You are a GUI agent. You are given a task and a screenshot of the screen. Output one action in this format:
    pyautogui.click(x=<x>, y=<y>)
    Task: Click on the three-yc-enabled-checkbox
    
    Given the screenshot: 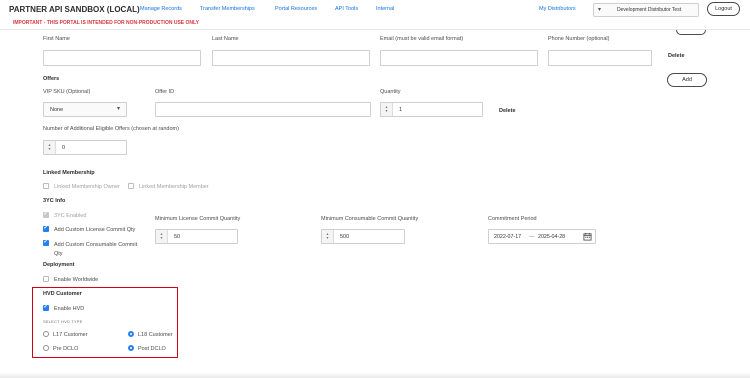 What is the action you would take?
    pyautogui.click(x=46, y=214)
    